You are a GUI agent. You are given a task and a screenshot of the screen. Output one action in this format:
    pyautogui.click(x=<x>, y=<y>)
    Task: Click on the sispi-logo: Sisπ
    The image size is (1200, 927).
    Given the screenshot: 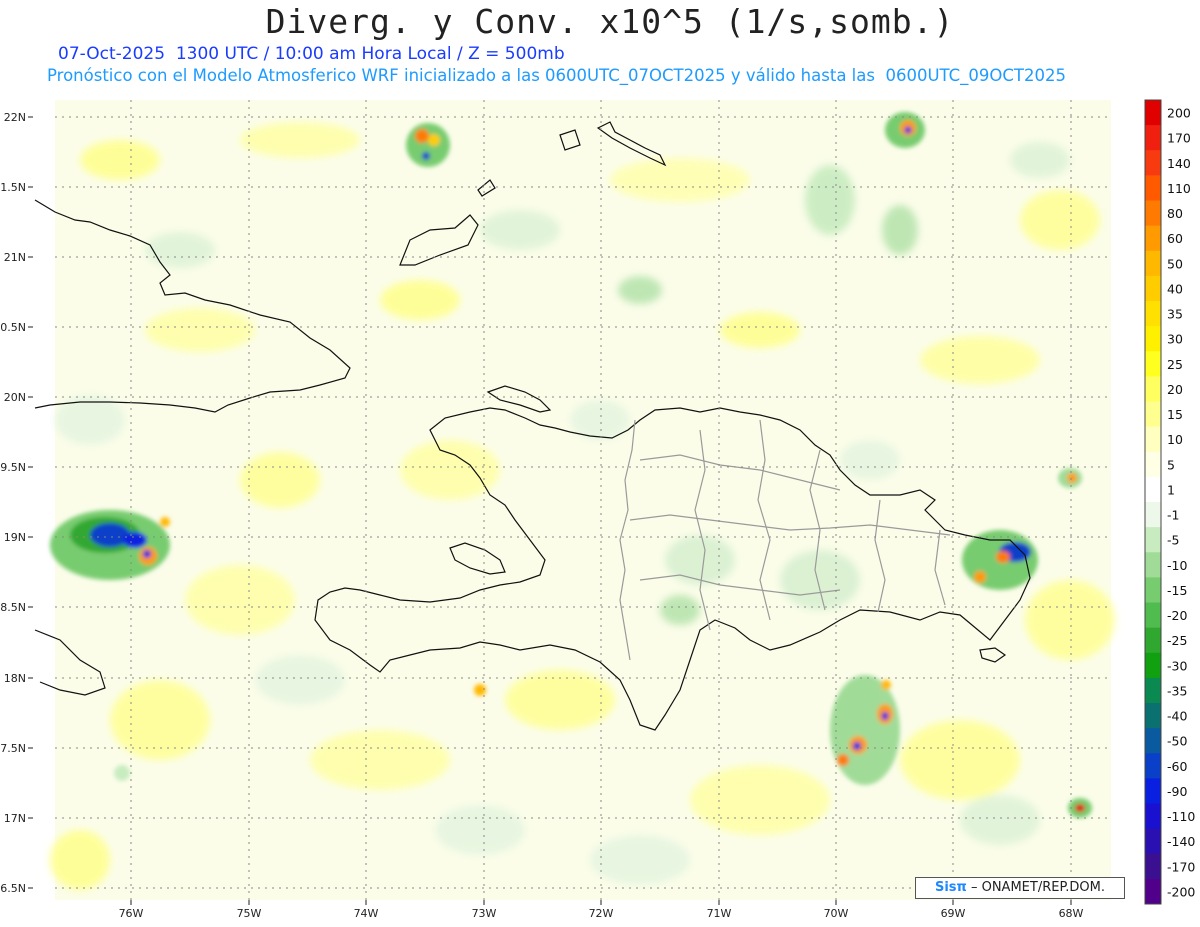 What is the action you would take?
    pyautogui.click(x=950, y=887)
    